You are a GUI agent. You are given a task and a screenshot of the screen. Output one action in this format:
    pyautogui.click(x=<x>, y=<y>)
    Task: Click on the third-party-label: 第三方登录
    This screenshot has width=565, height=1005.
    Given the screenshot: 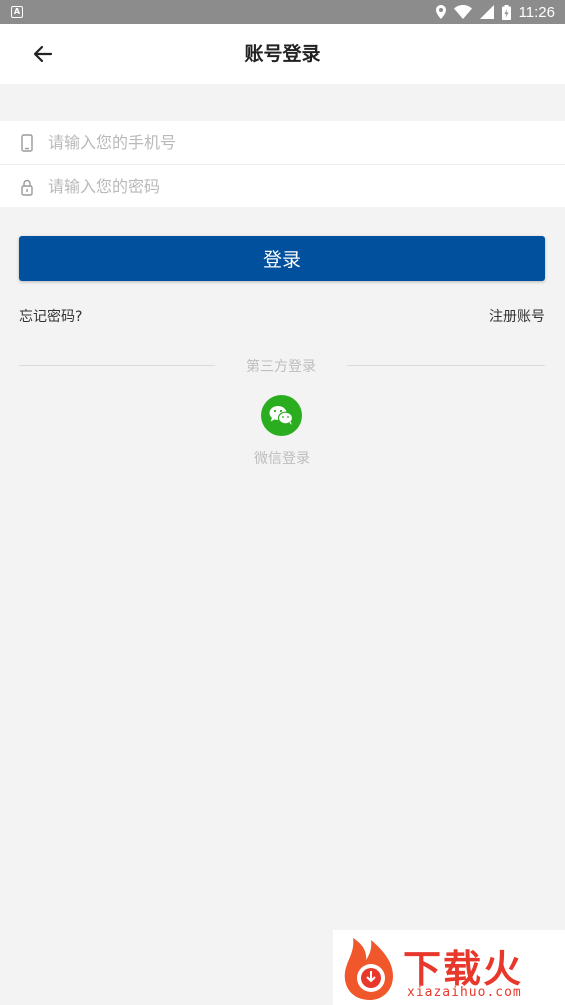 What is the action you would take?
    pyautogui.click(x=281, y=367)
    